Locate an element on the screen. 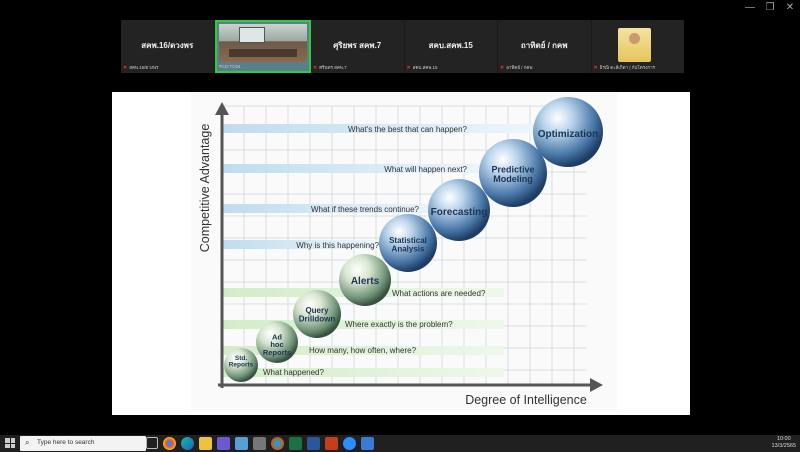 The image size is (800, 452). chrome-icon is located at coordinates (169, 443).